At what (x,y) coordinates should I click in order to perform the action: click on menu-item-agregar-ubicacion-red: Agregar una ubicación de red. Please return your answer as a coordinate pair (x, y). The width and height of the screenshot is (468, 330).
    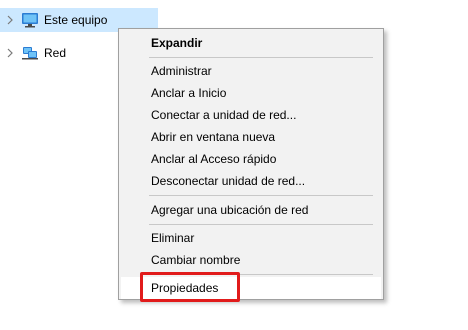
    Looking at the image, I should click on (251, 210).